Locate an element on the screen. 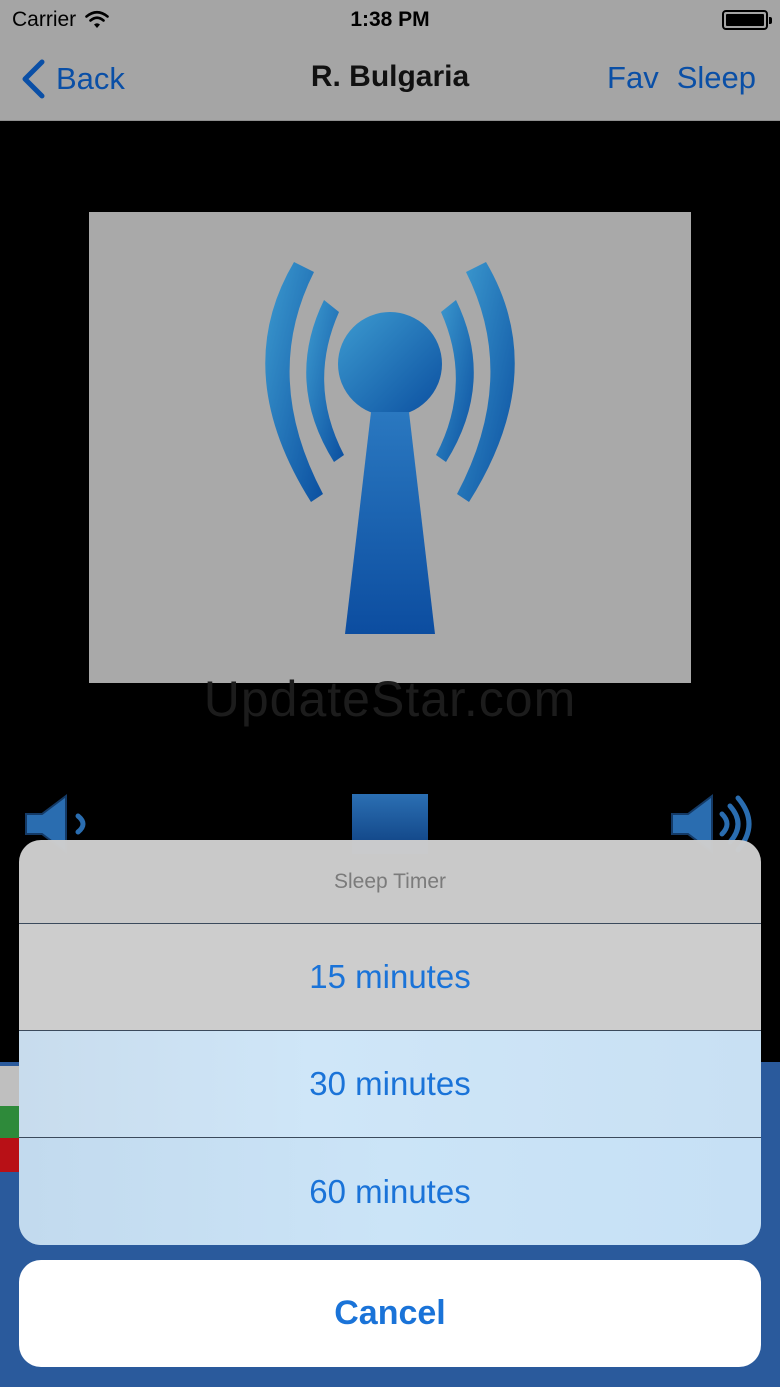  flag-icon is located at coordinates (10, 1086).